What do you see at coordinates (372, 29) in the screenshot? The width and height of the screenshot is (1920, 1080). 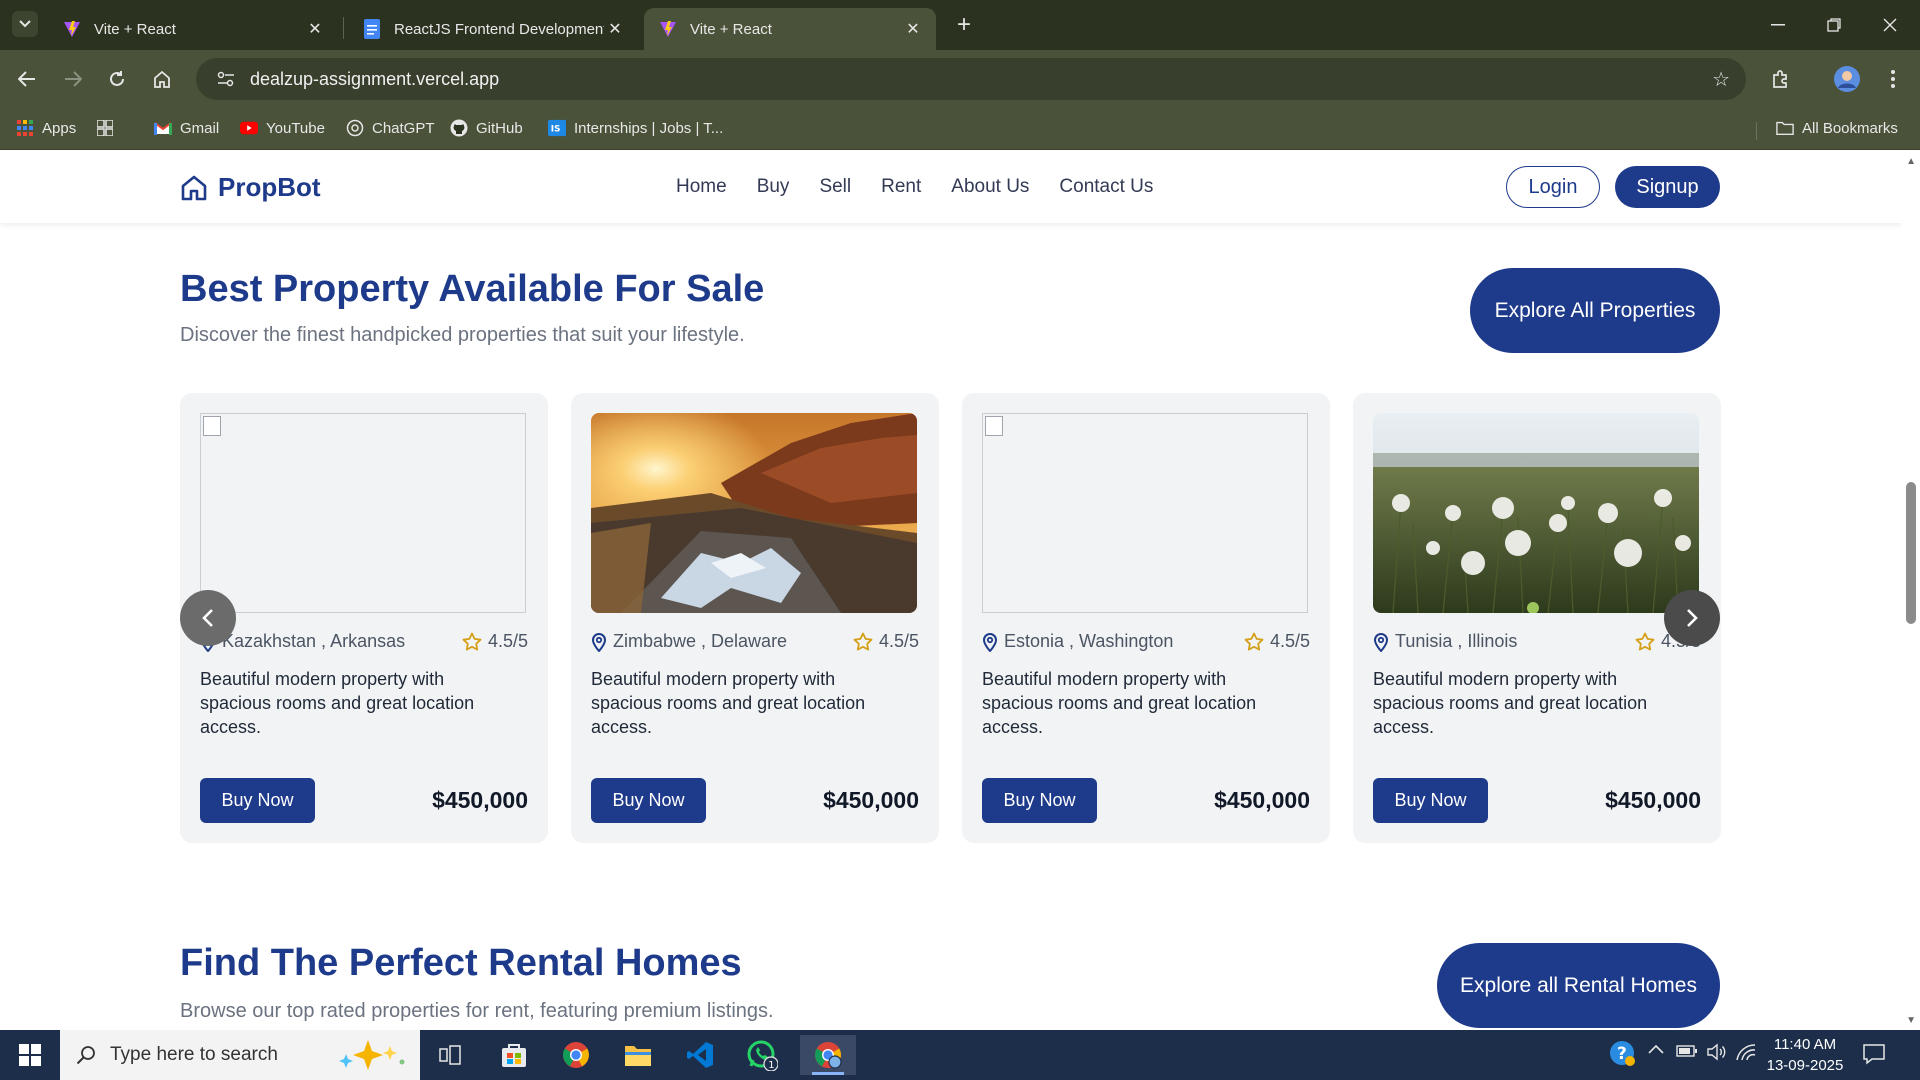 I see `google-docs-icon` at bounding box center [372, 29].